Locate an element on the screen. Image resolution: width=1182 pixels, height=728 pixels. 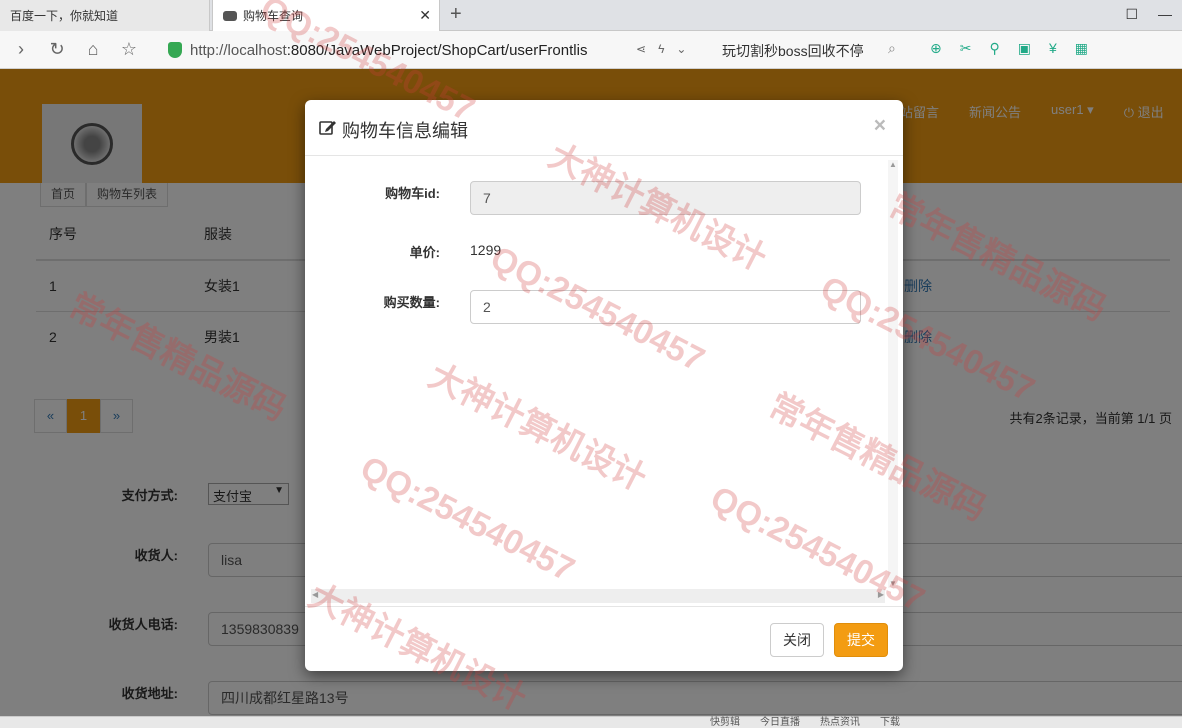
url-host: http://localhost is located at coordinates (238, 50).